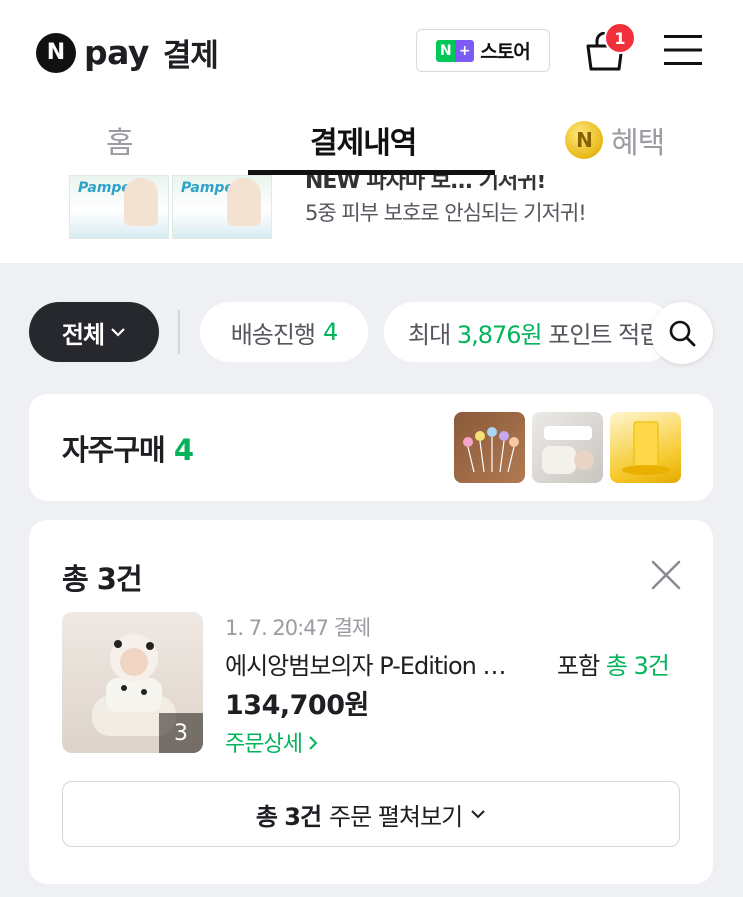 The image size is (743, 897). What do you see at coordinates (446, 213) in the screenshot?
I see `ad-description: 5중 피부 보호로 안심되는 기저귀!` at bounding box center [446, 213].